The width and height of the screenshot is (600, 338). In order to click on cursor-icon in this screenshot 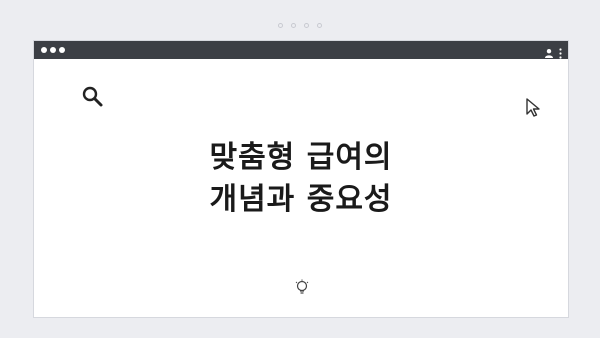, I will do `click(535, 108)`.